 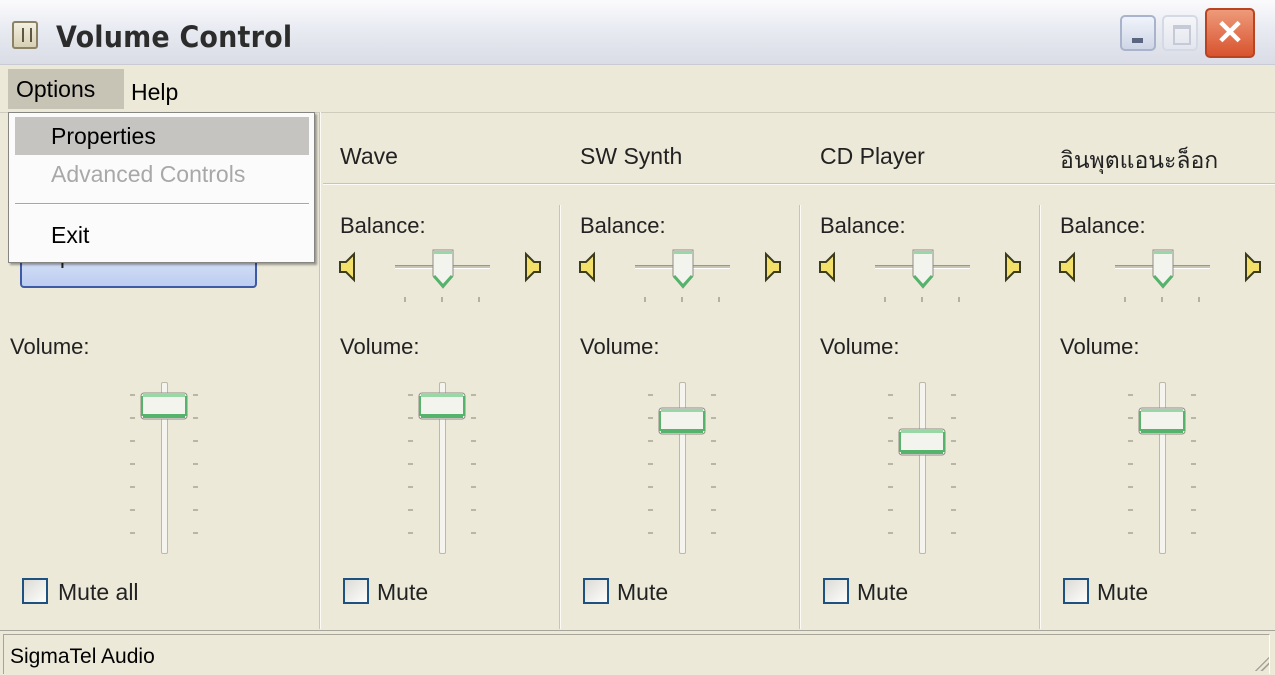 What do you see at coordinates (320, 370) in the screenshot?
I see `master-pane-divider` at bounding box center [320, 370].